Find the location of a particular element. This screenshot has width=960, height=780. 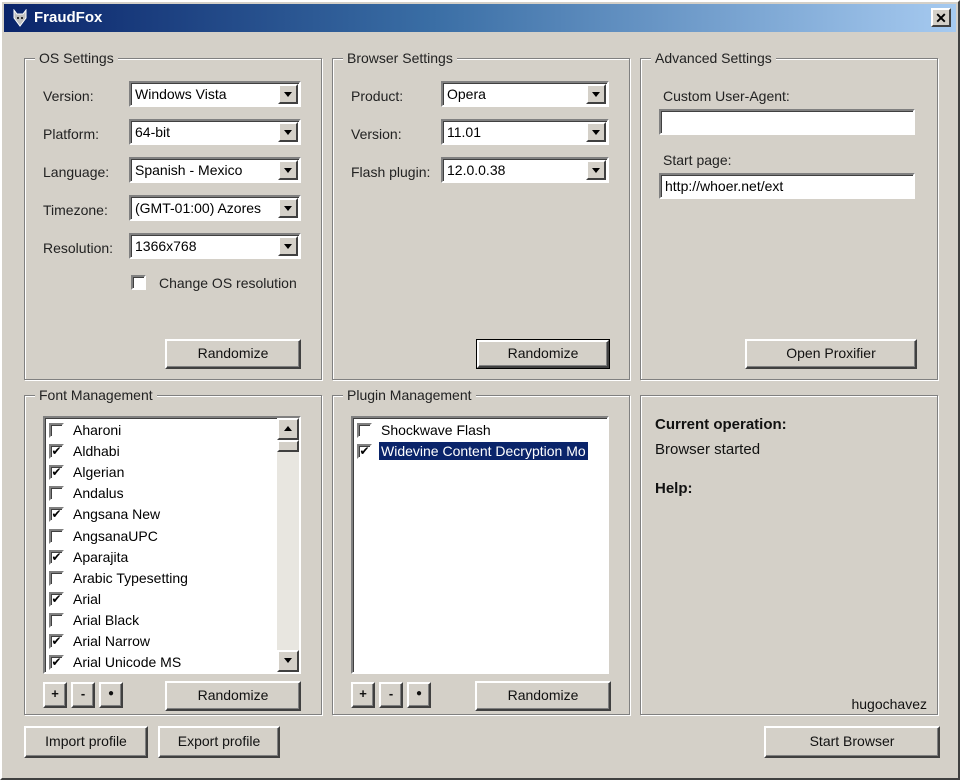

browser-version-value: 11.01 is located at coordinates (464, 132).